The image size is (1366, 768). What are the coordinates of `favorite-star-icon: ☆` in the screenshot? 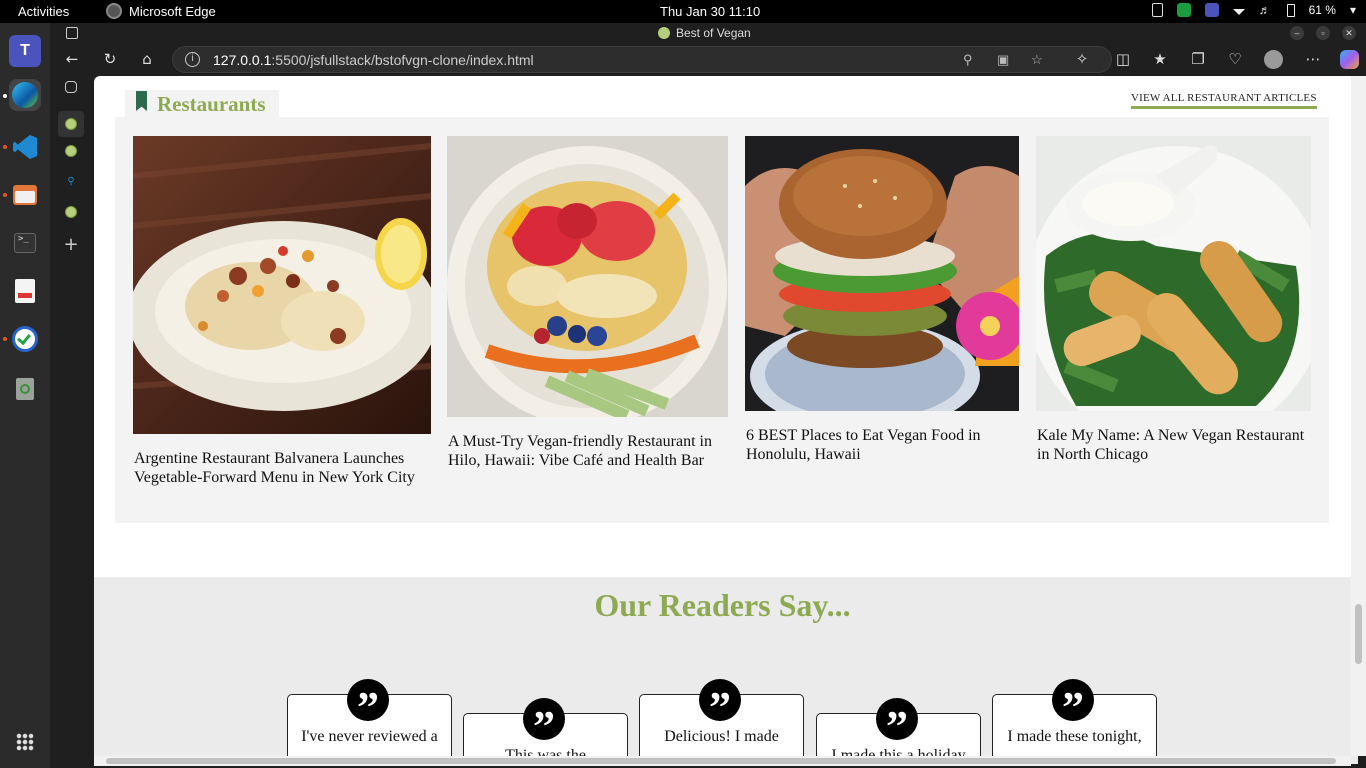 It's located at (1037, 60).